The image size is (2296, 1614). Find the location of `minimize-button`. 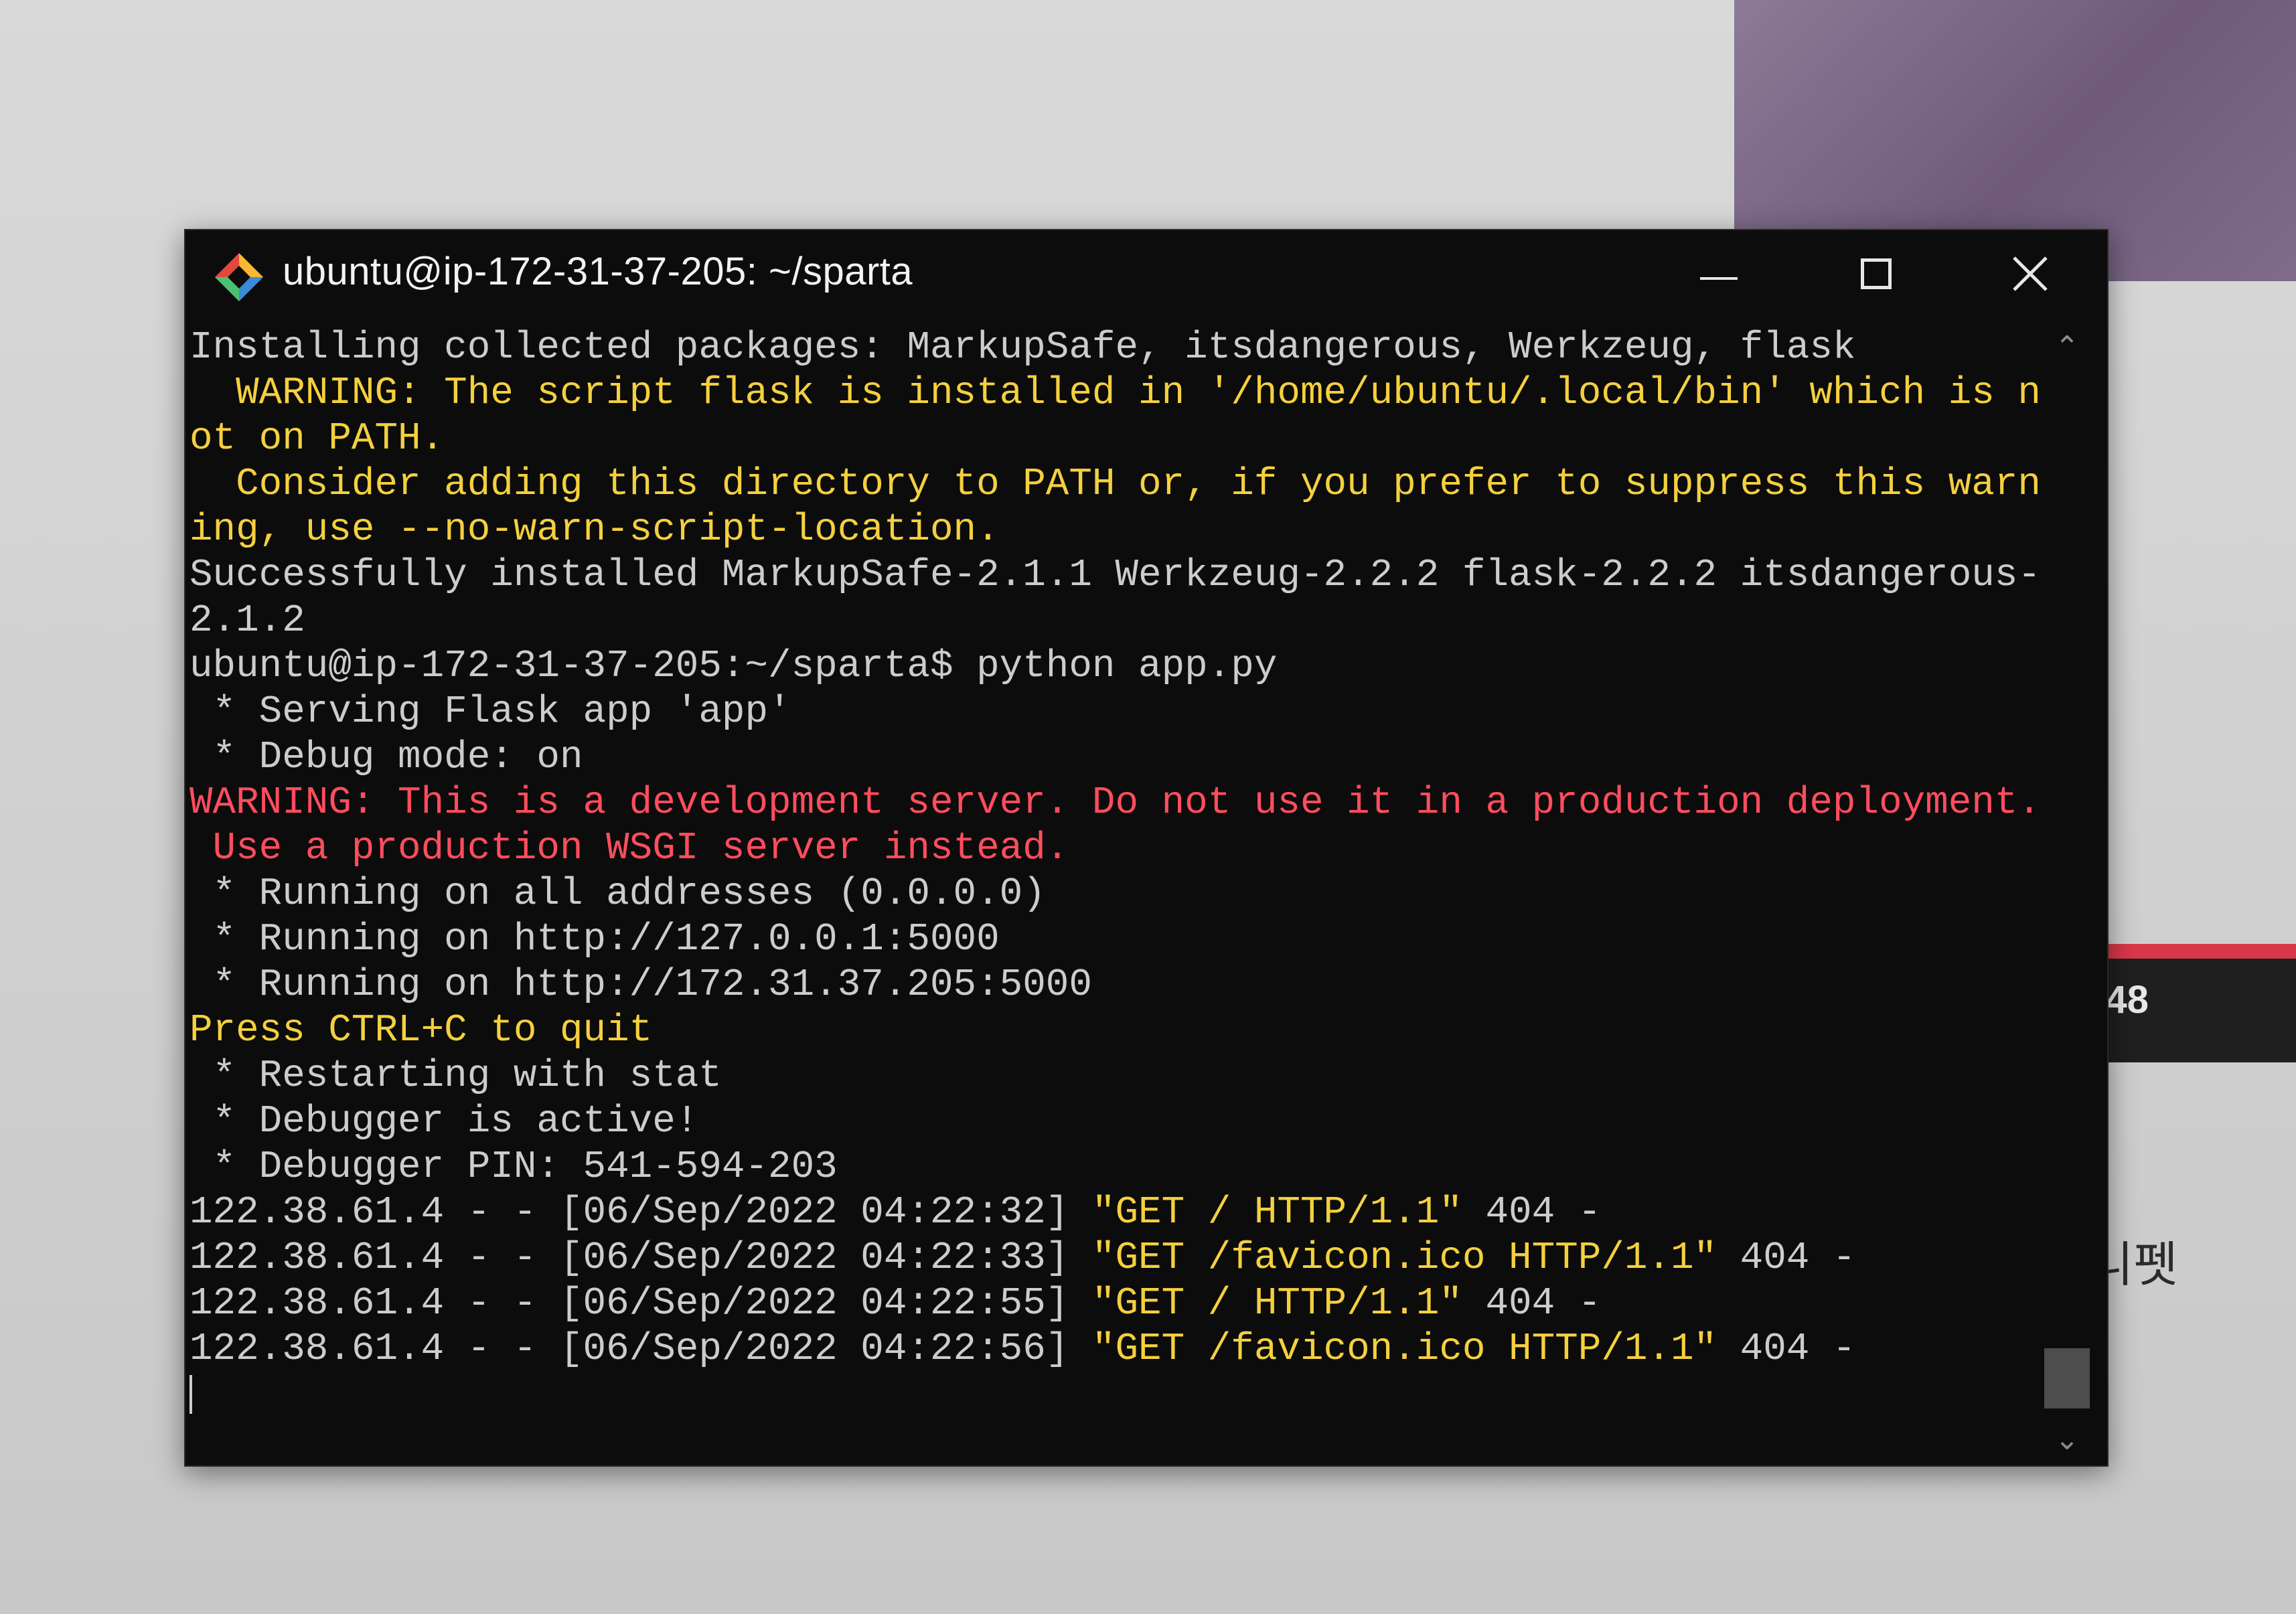

minimize-button is located at coordinates (1719, 274).